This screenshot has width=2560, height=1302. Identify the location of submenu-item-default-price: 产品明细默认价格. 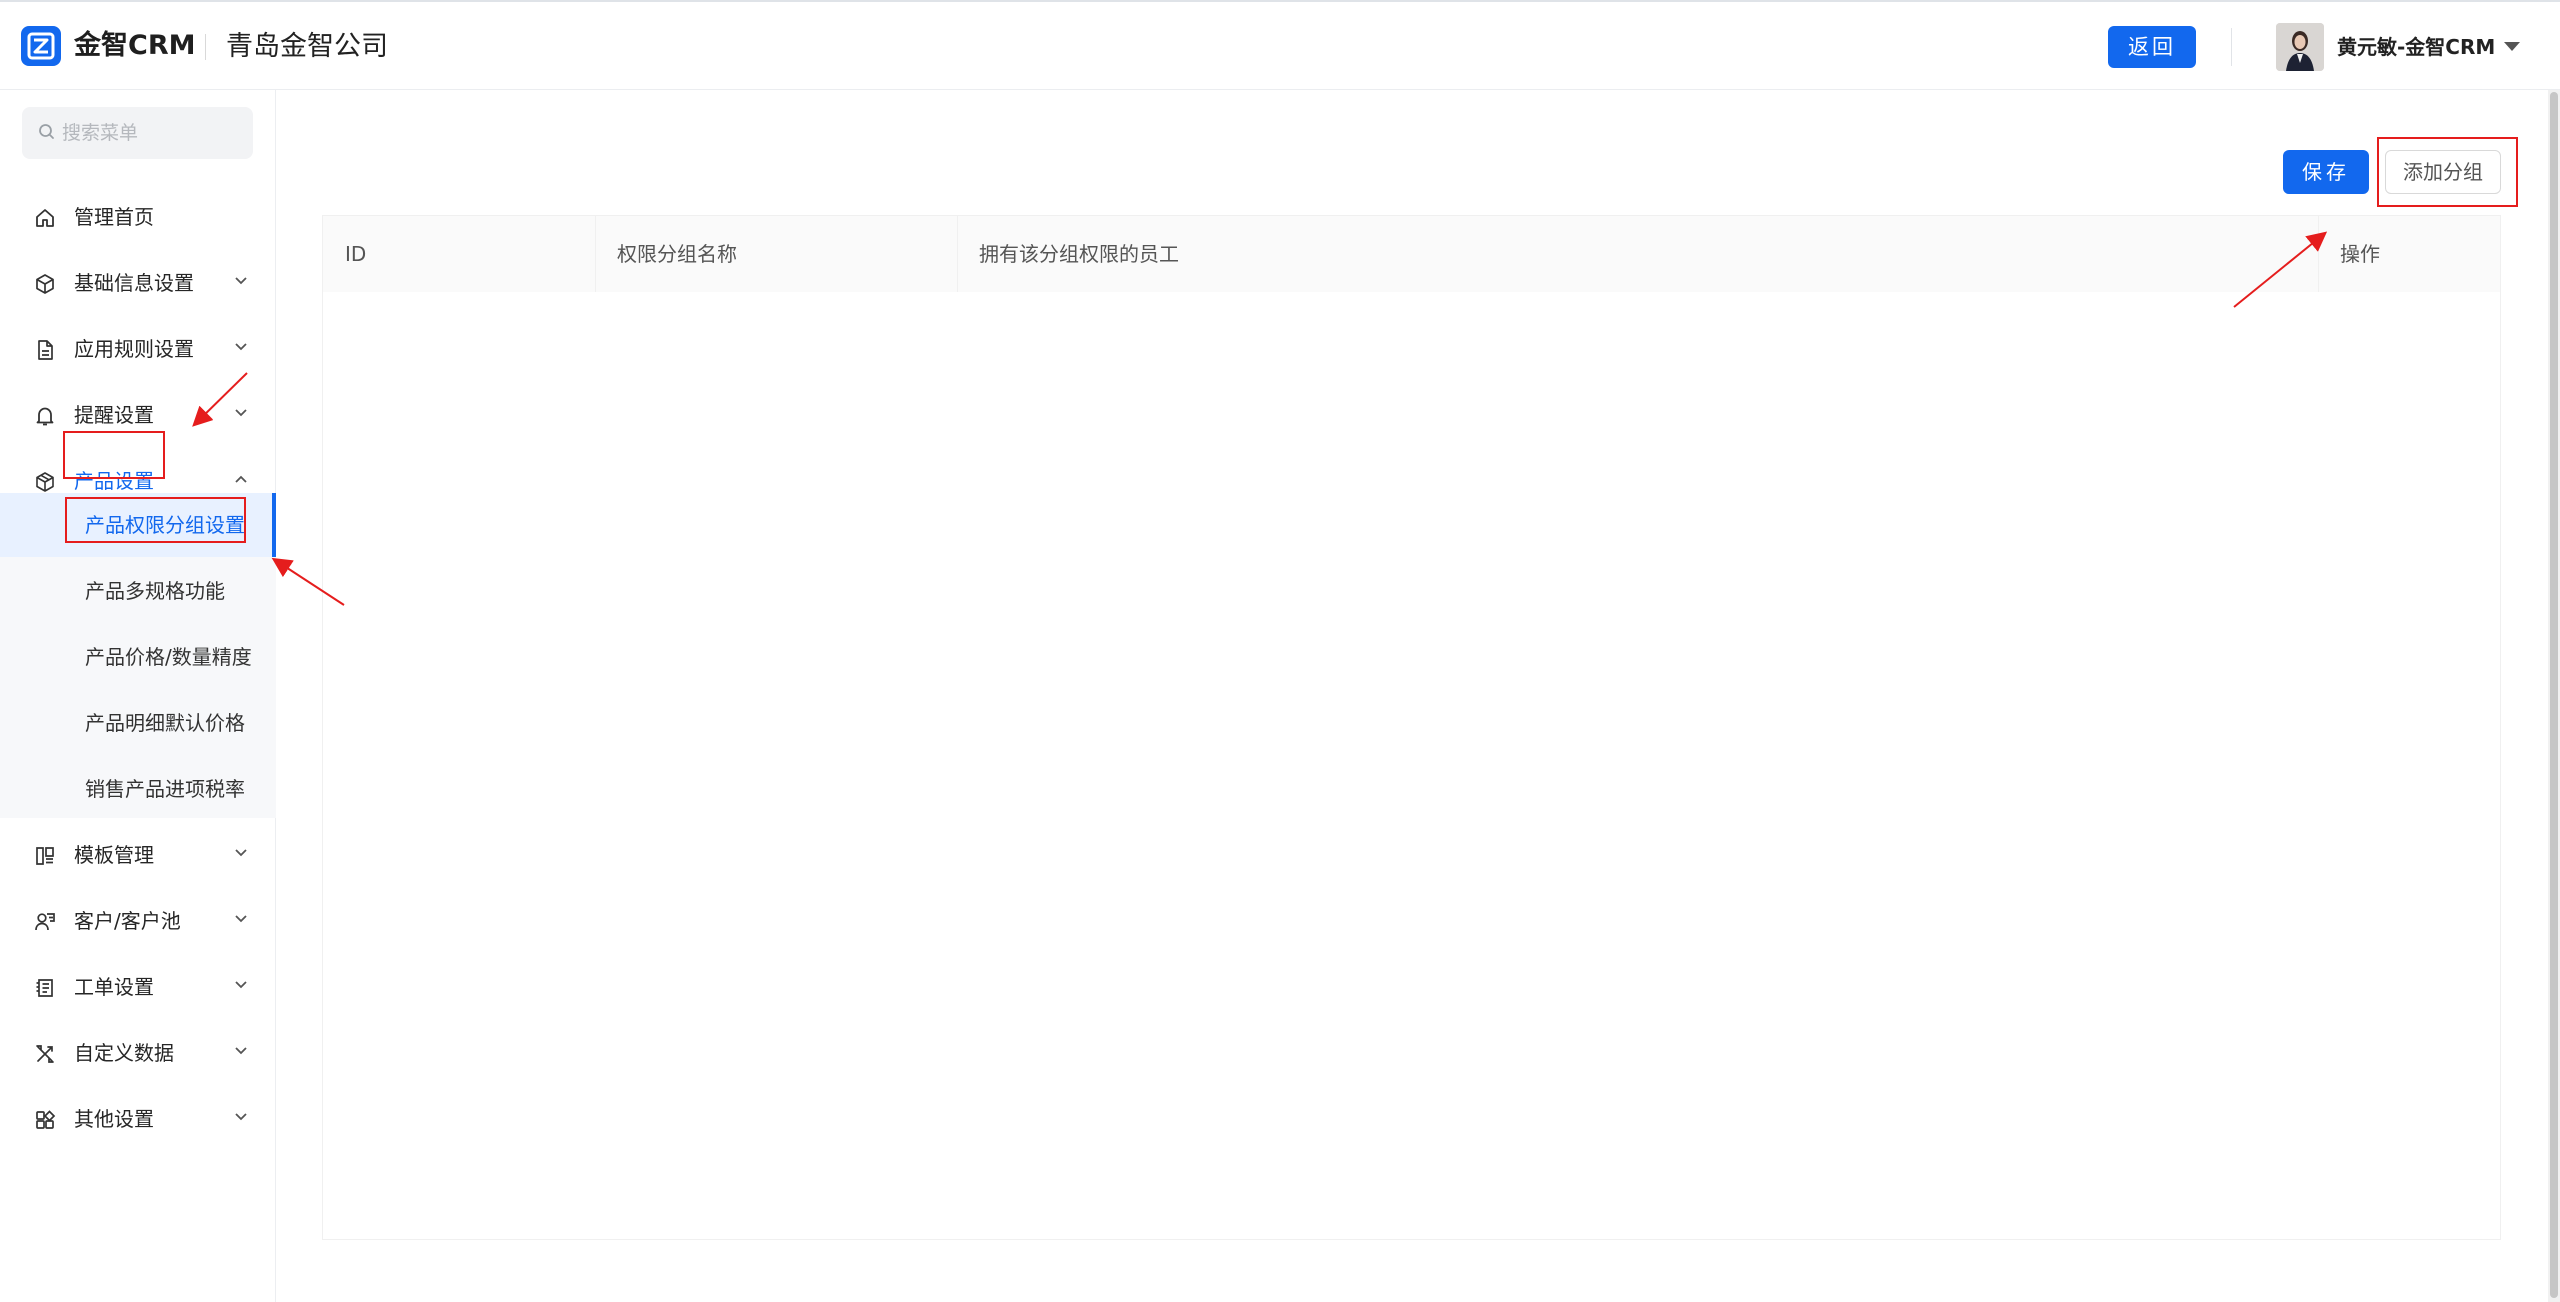
(138, 723).